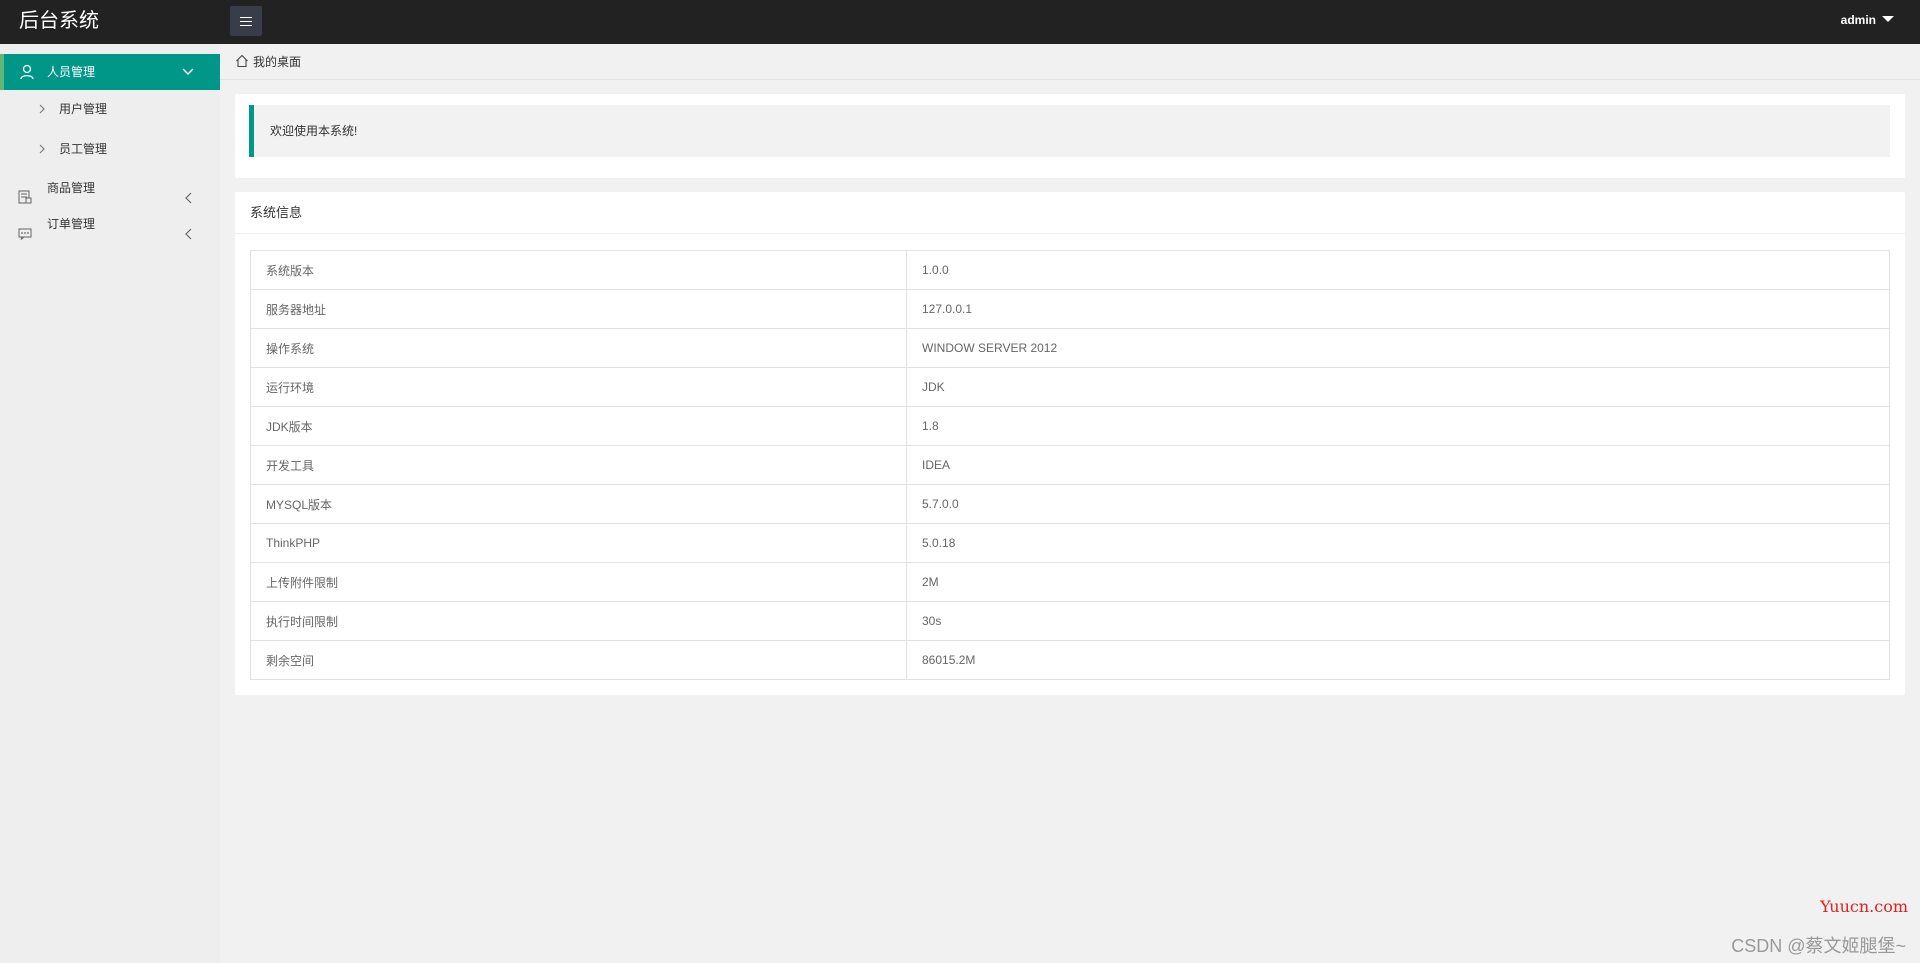  What do you see at coordinates (83, 149) in the screenshot?
I see `sidebar-subitem-label: 员工管理` at bounding box center [83, 149].